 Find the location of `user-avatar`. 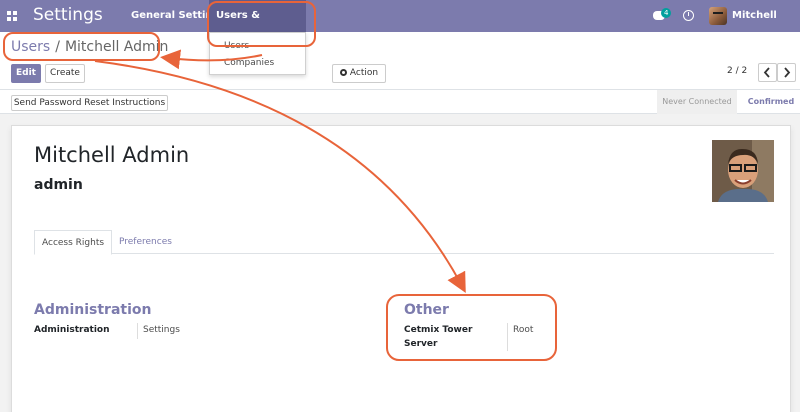

user-avatar is located at coordinates (718, 16).